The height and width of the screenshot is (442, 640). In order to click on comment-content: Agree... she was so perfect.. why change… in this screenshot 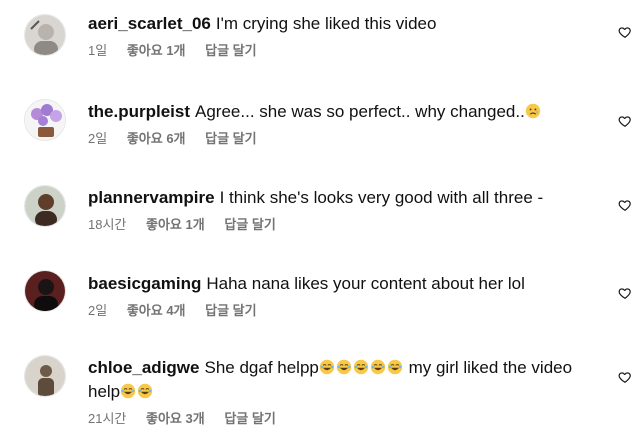, I will do `click(360, 111)`.